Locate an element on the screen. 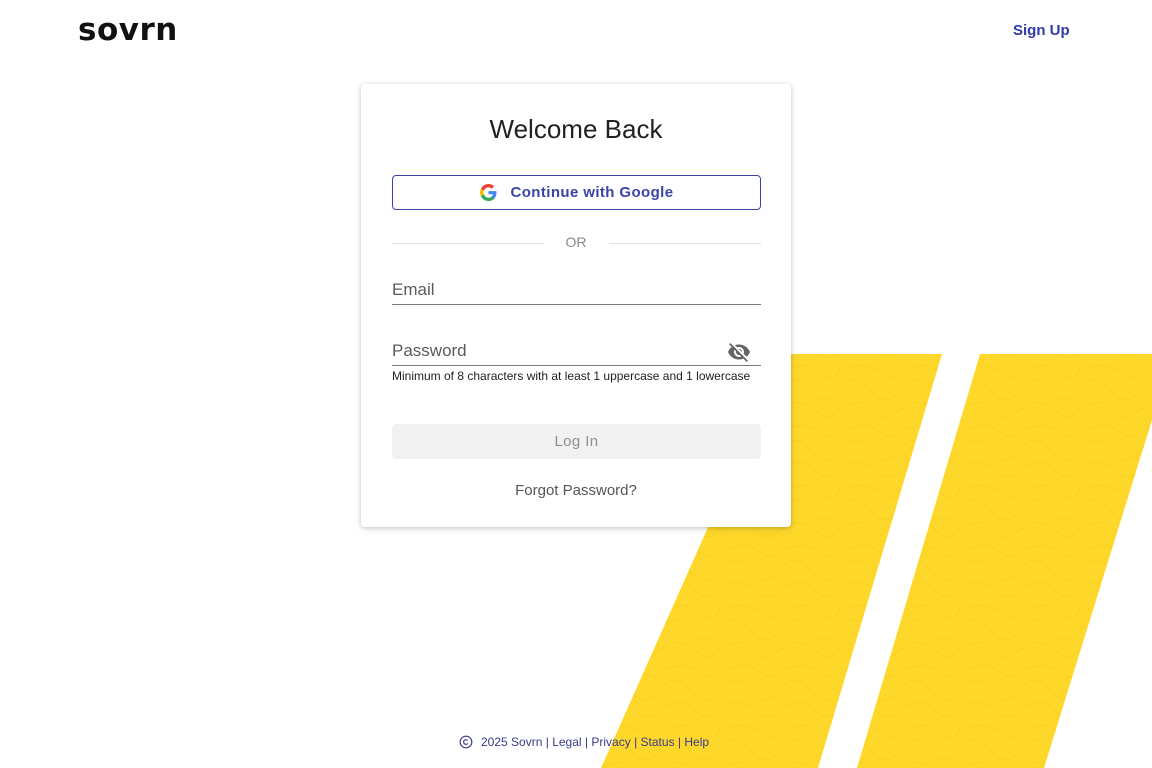 The width and height of the screenshot is (1152, 768). footer-link-help: Help is located at coordinates (696, 742).